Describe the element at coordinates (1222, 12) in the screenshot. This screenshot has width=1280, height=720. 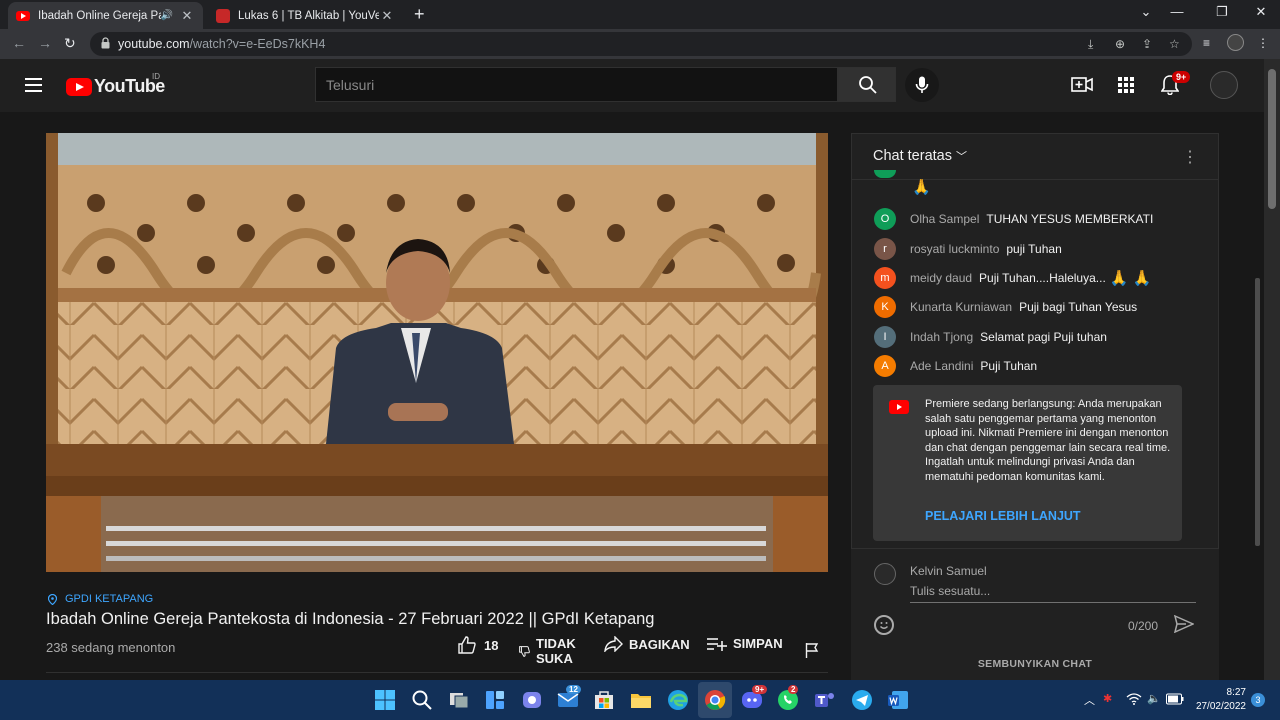
I see `maximize-icon: ❐` at that location.